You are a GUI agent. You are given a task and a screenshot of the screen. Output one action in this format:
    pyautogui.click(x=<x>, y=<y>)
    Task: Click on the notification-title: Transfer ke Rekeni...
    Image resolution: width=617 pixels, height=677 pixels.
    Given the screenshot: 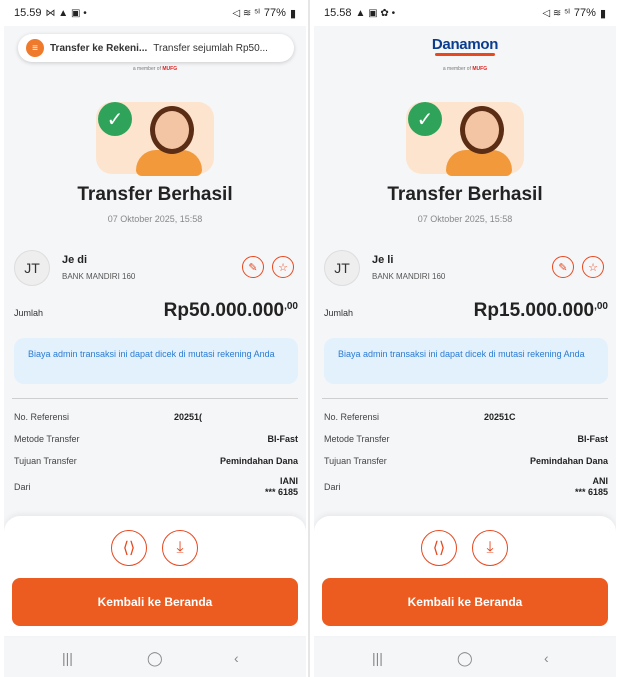 What is the action you would take?
    pyautogui.click(x=99, y=48)
    